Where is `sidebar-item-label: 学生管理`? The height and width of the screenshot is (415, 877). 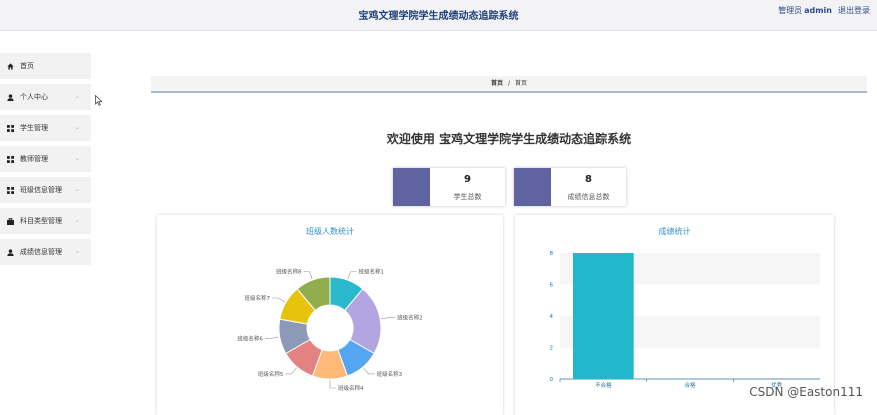
sidebar-item-label: 学生管理 is located at coordinates (34, 128).